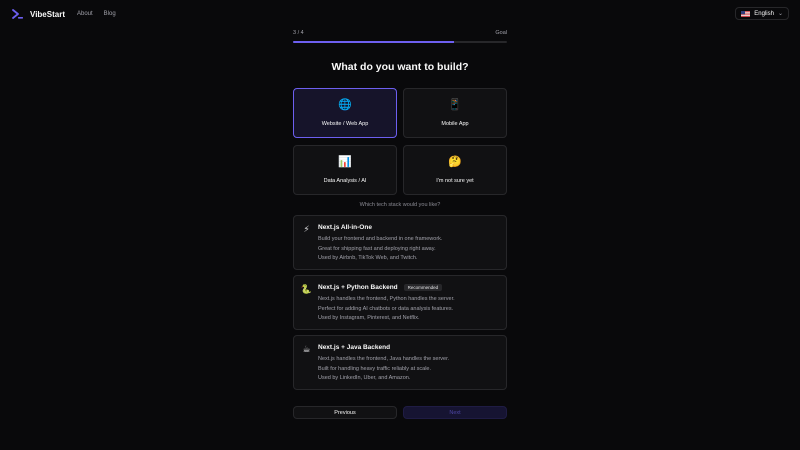  I want to click on option-label: Website / Web App, so click(345, 123).